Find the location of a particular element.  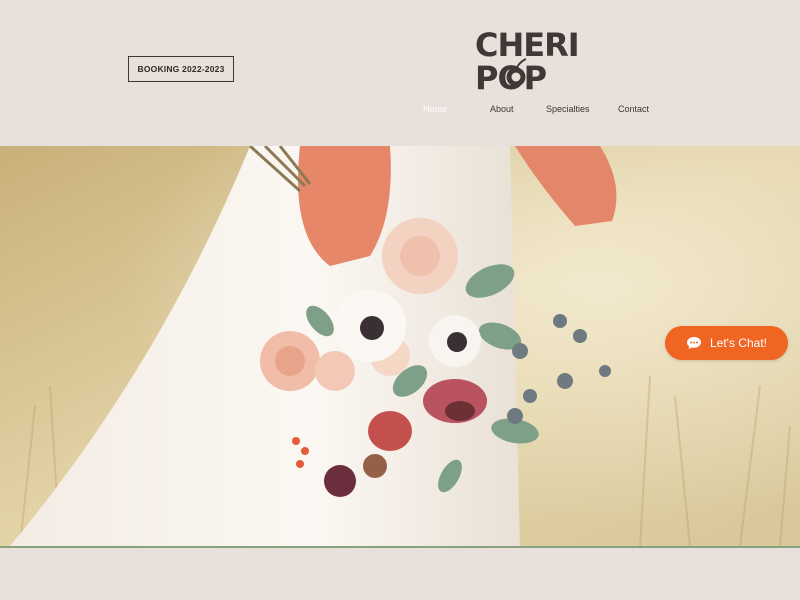

logo-graphic: CHERI POP is located at coordinates (527, 59).